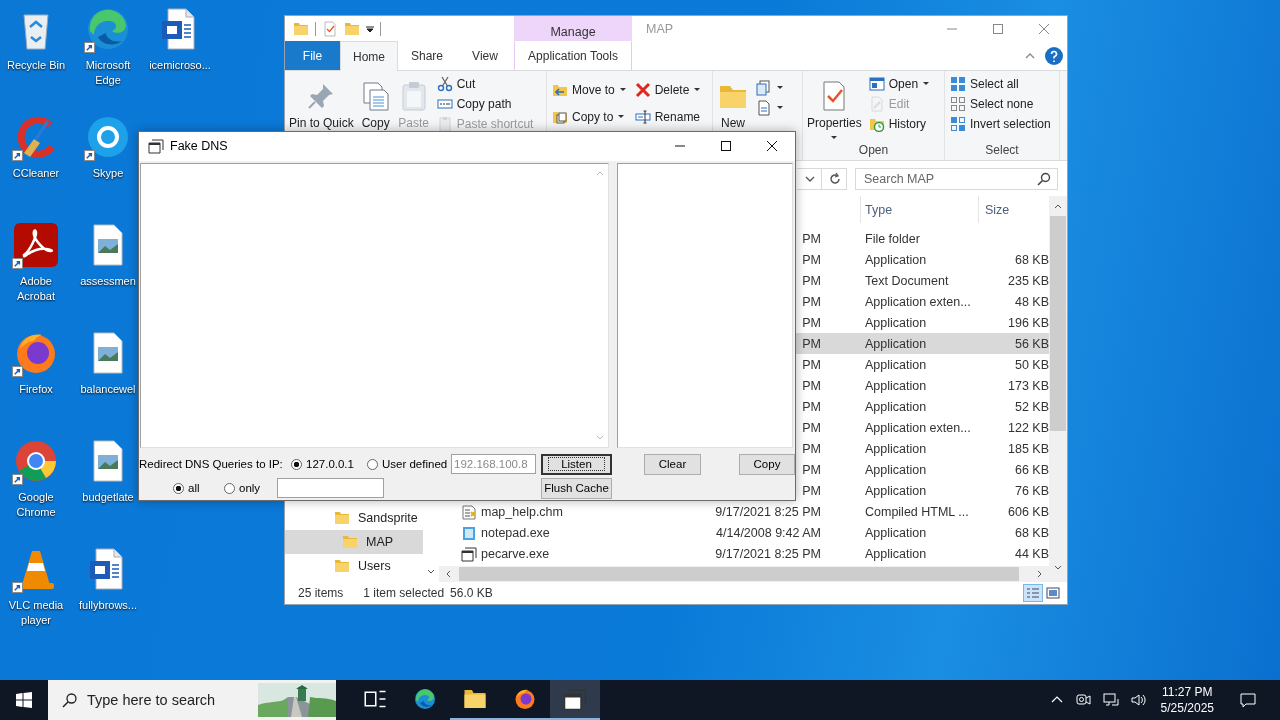  Describe the element at coordinates (471, 593) in the screenshot. I see `selection-size: 56.0 KB` at that location.